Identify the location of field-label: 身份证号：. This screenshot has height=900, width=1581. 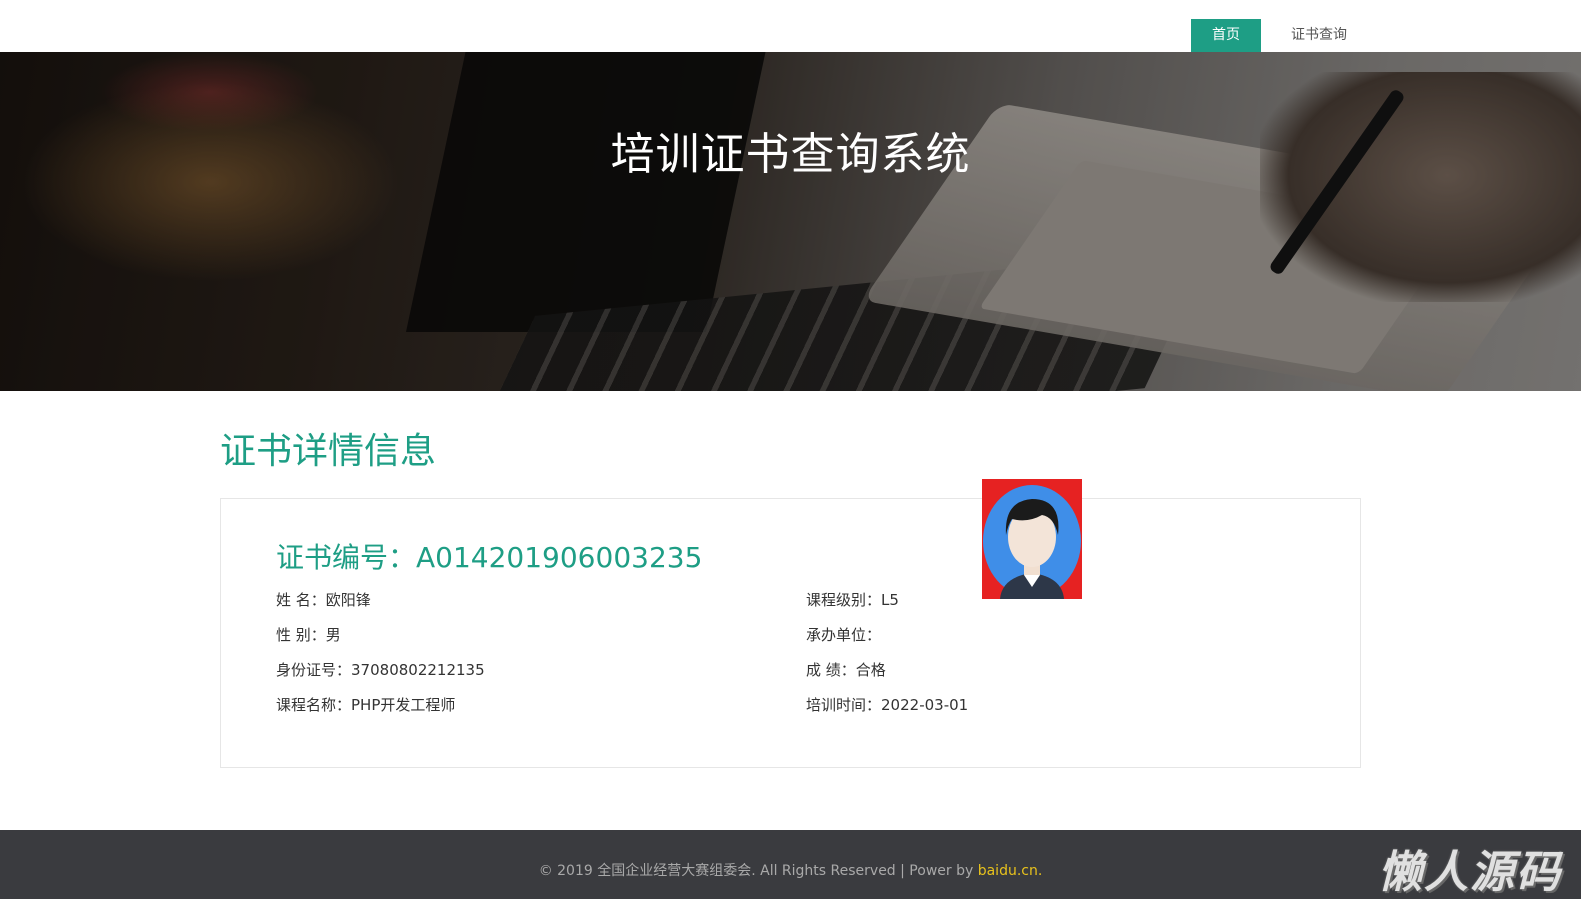
(314, 670).